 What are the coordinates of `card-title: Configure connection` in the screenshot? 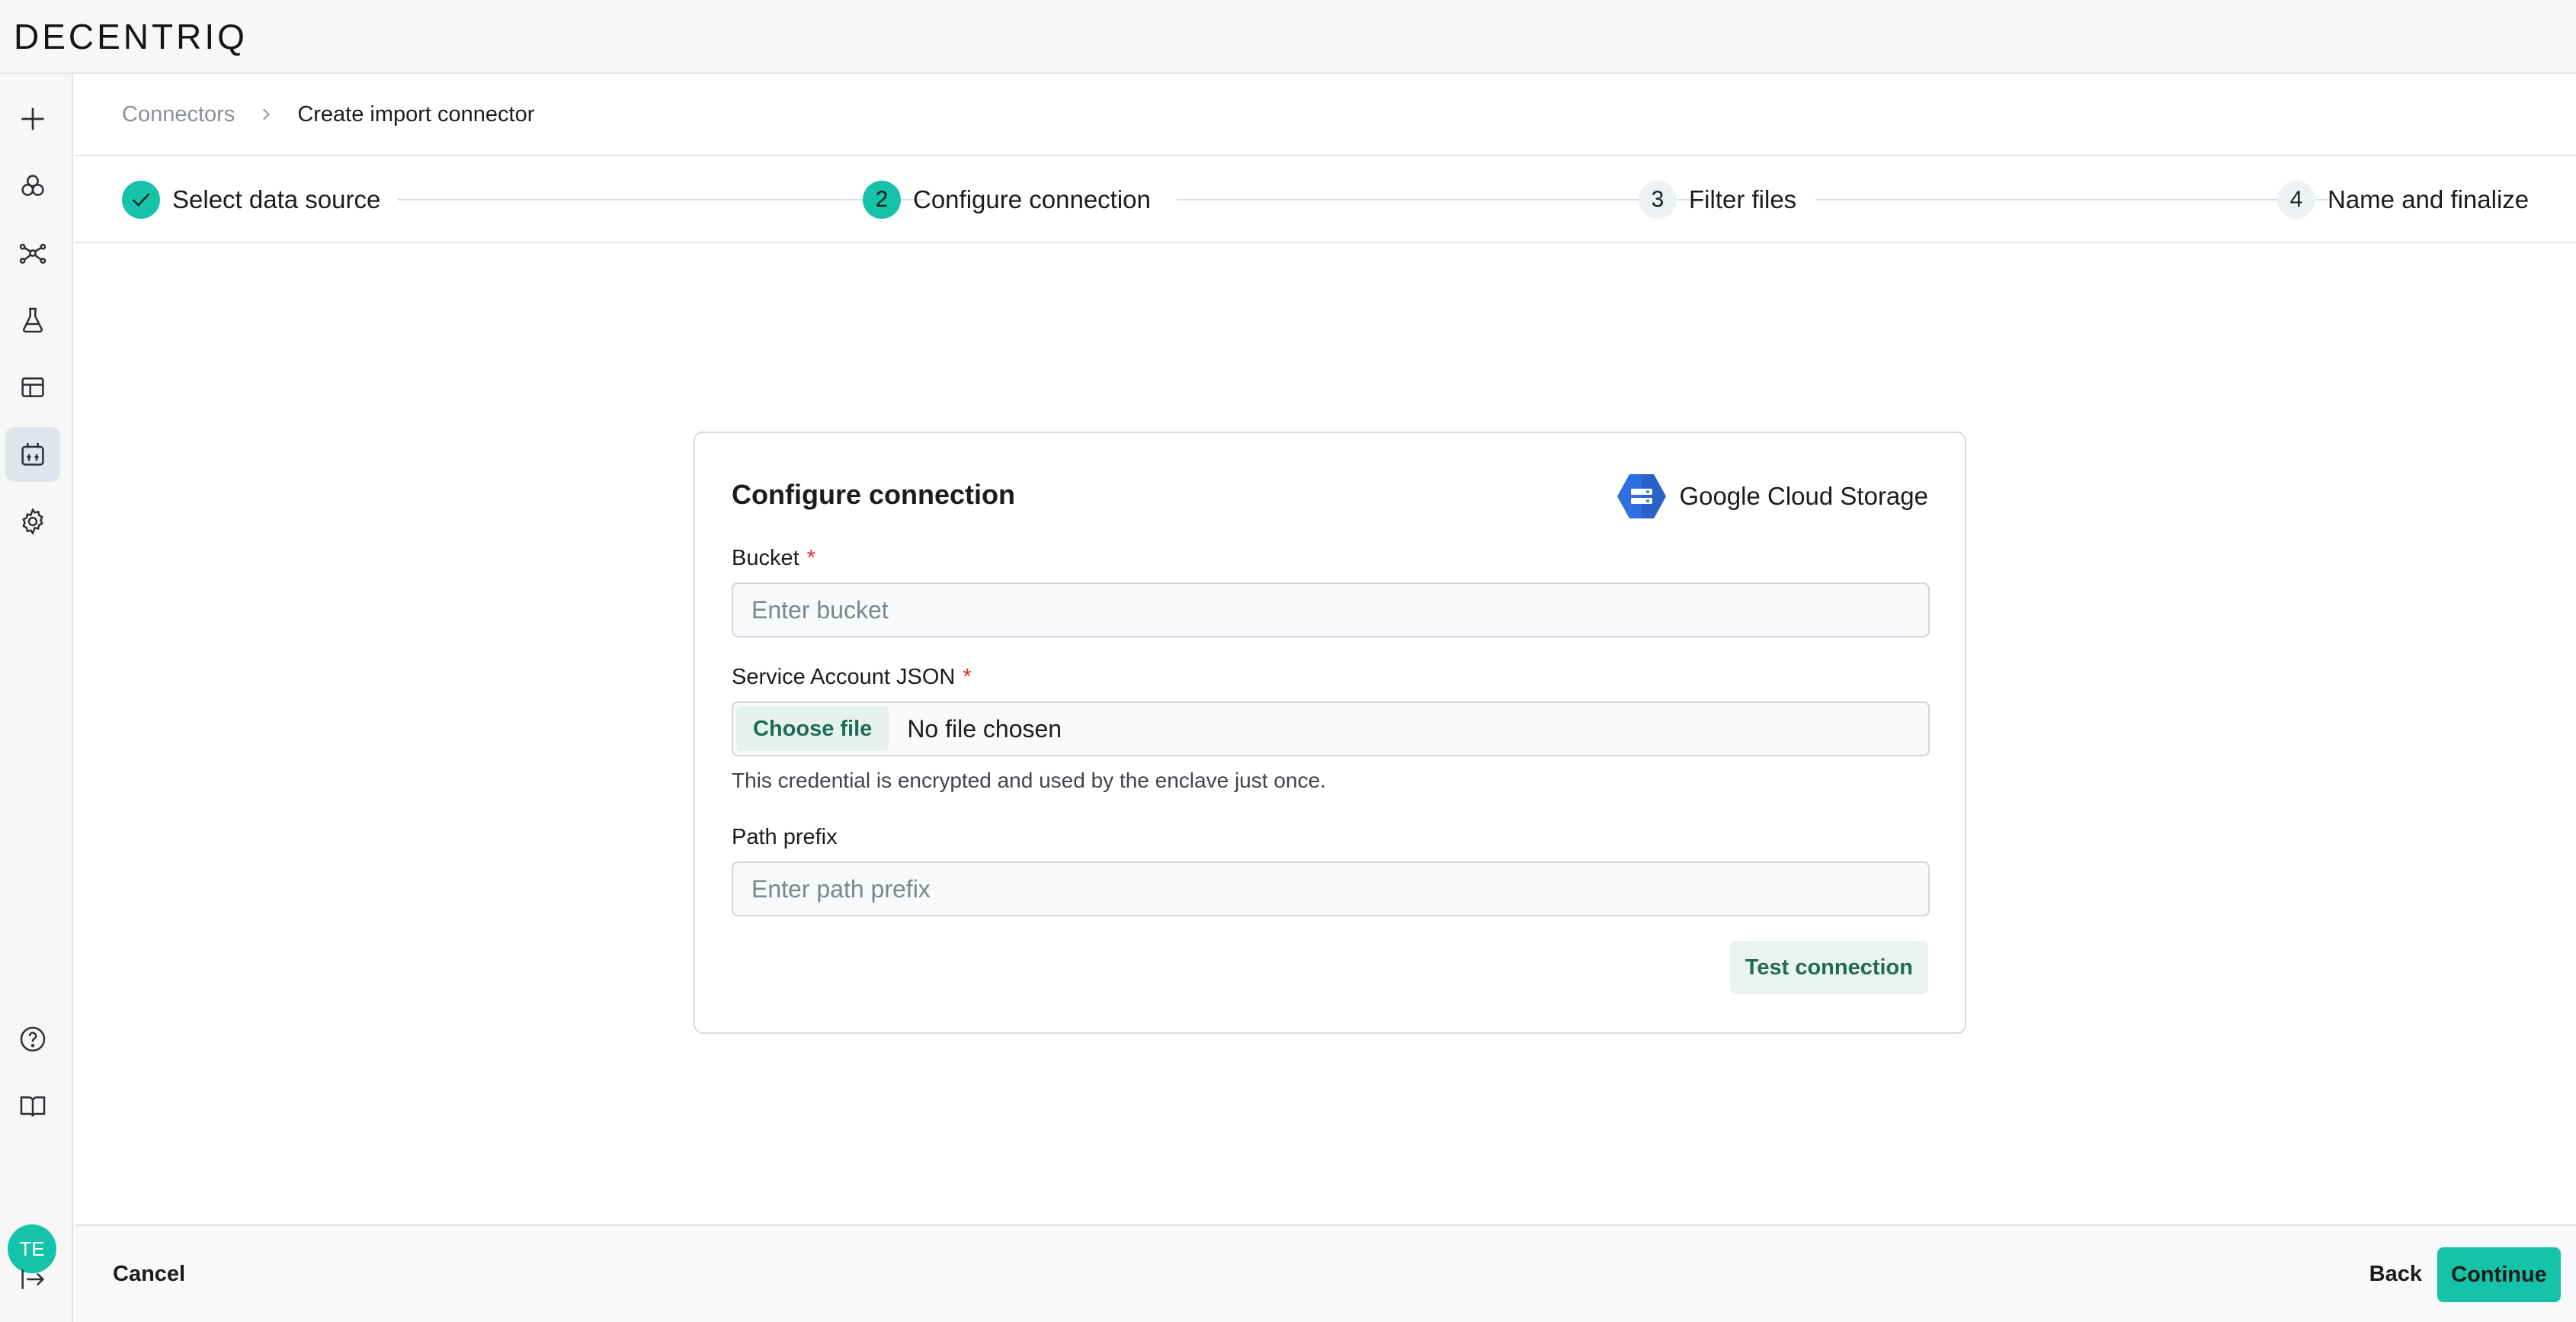 It's located at (873, 494).